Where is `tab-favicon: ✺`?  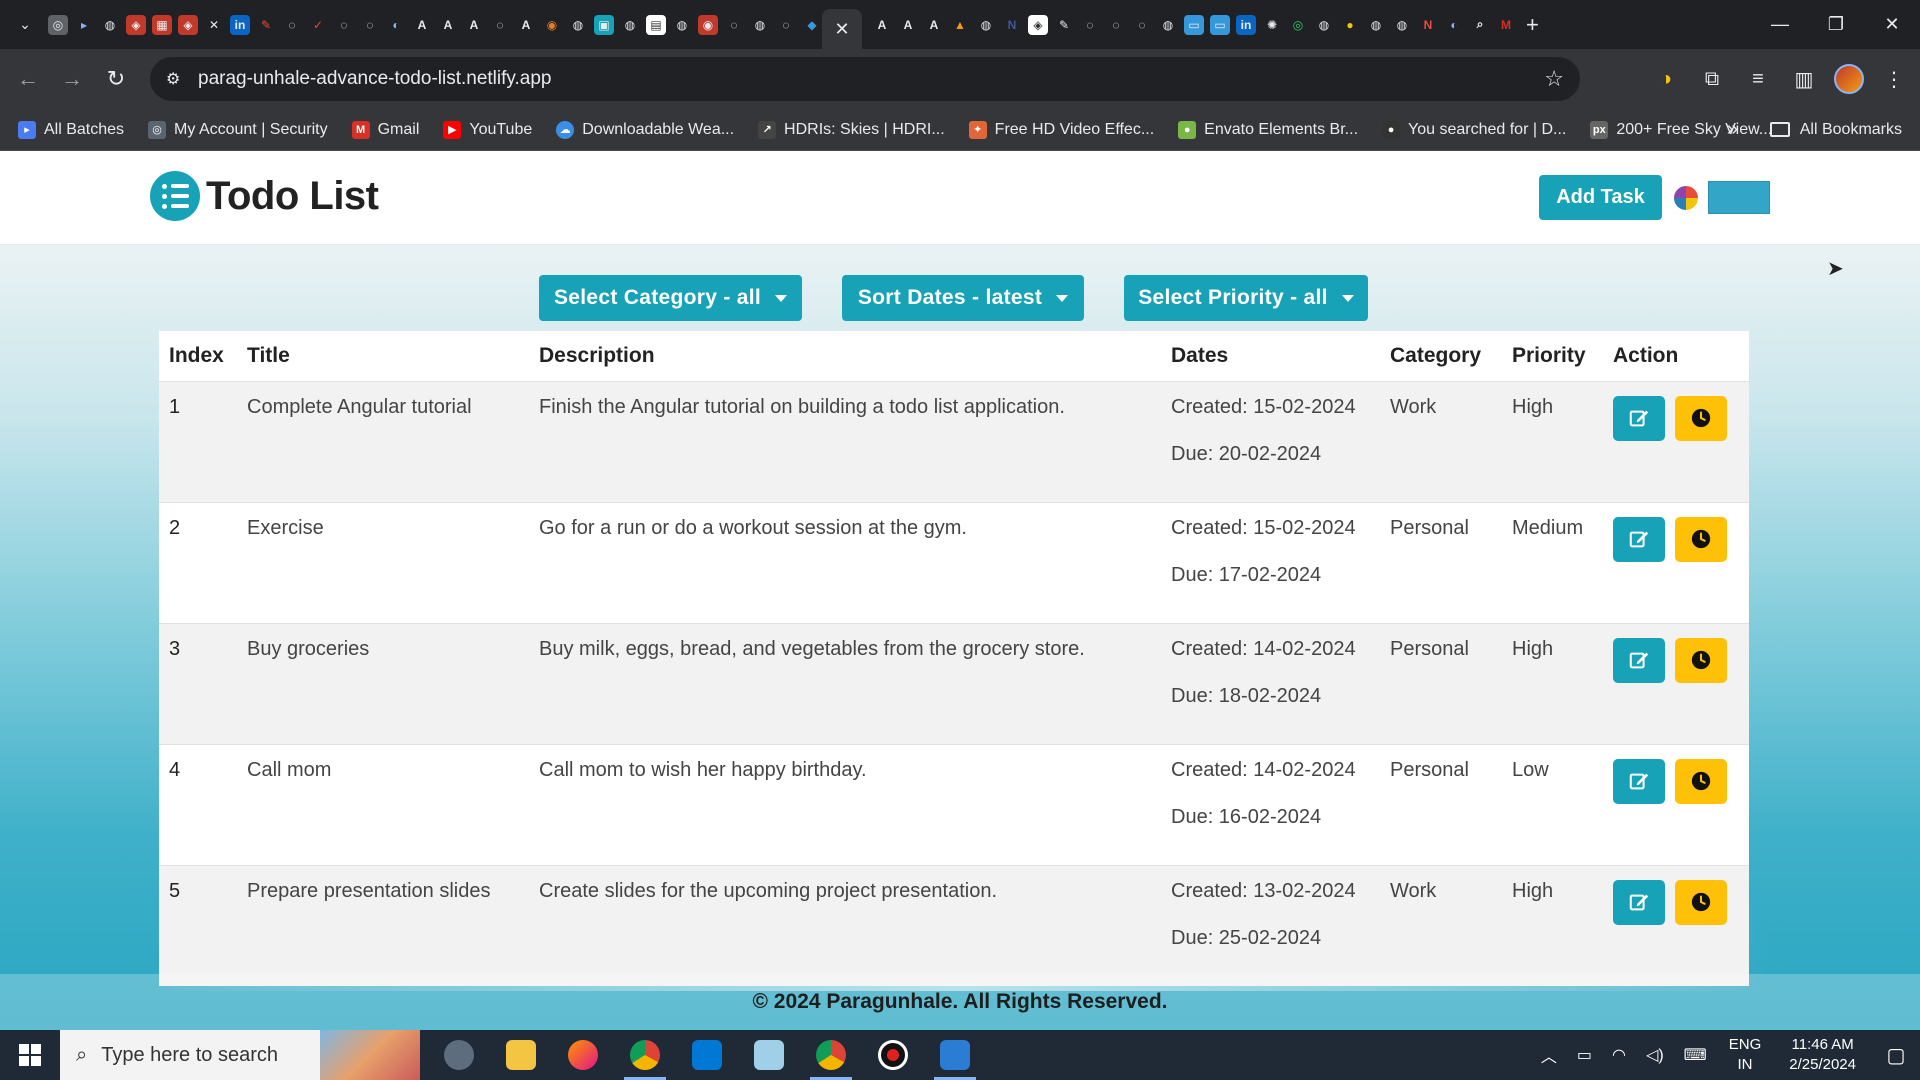 tab-favicon: ✺ is located at coordinates (1272, 25).